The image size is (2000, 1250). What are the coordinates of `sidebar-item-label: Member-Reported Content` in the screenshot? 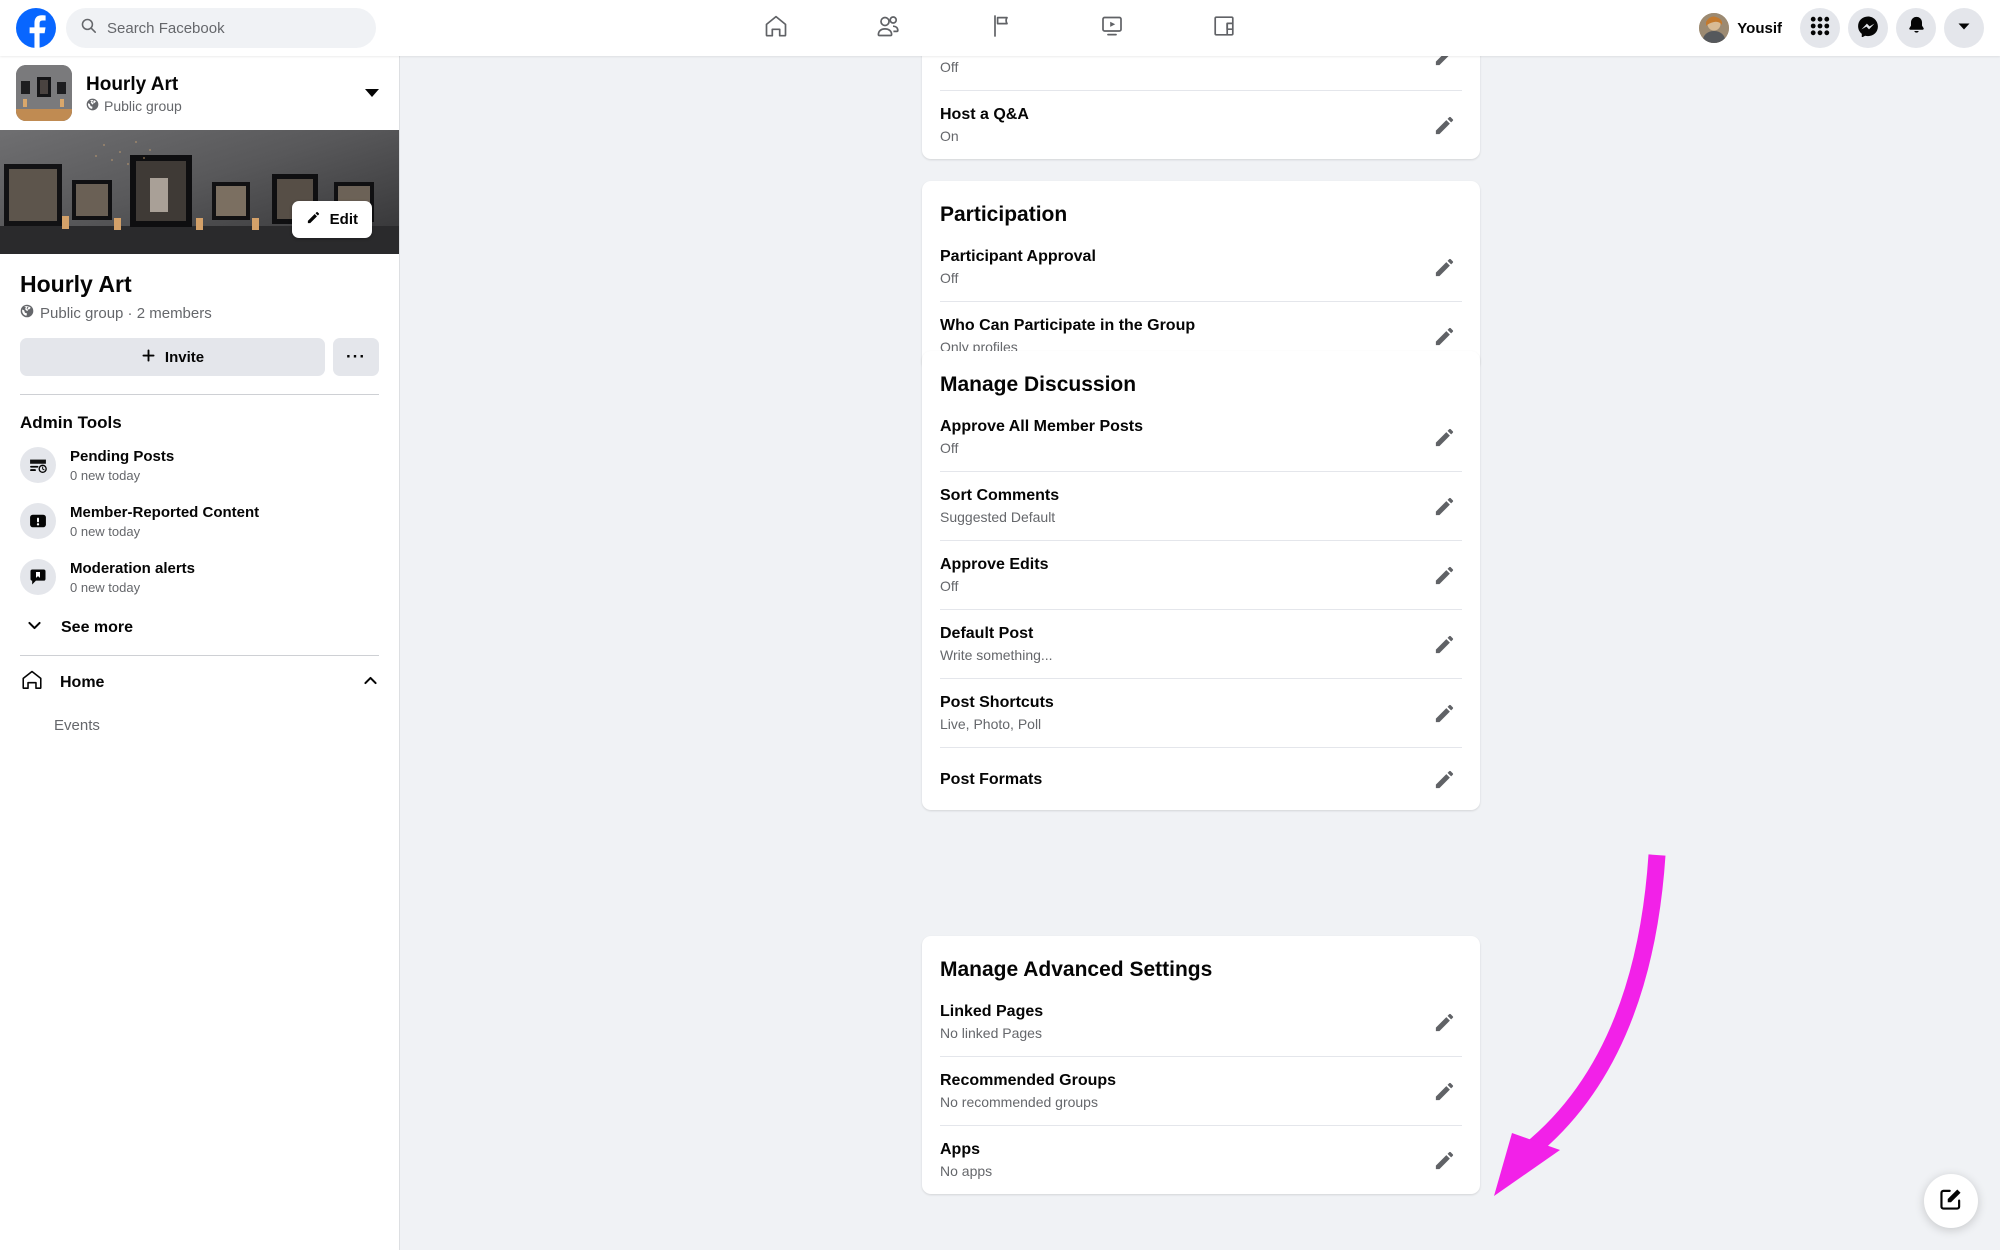 It's located at (165, 512).